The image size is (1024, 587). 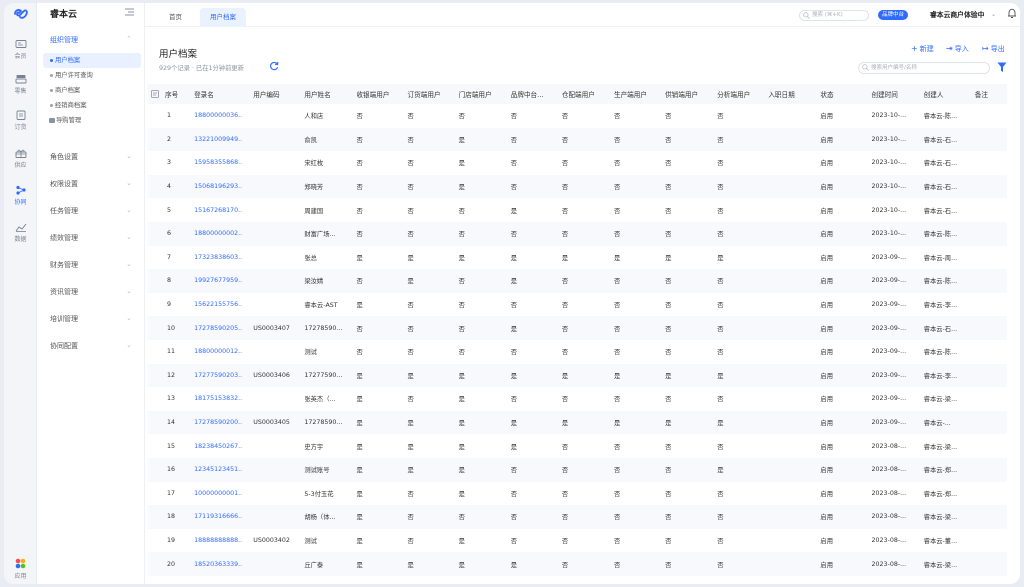 What do you see at coordinates (94, 265) in the screenshot?
I see `menu-group-6: 财务管理 ⌄` at bounding box center [94, 265].